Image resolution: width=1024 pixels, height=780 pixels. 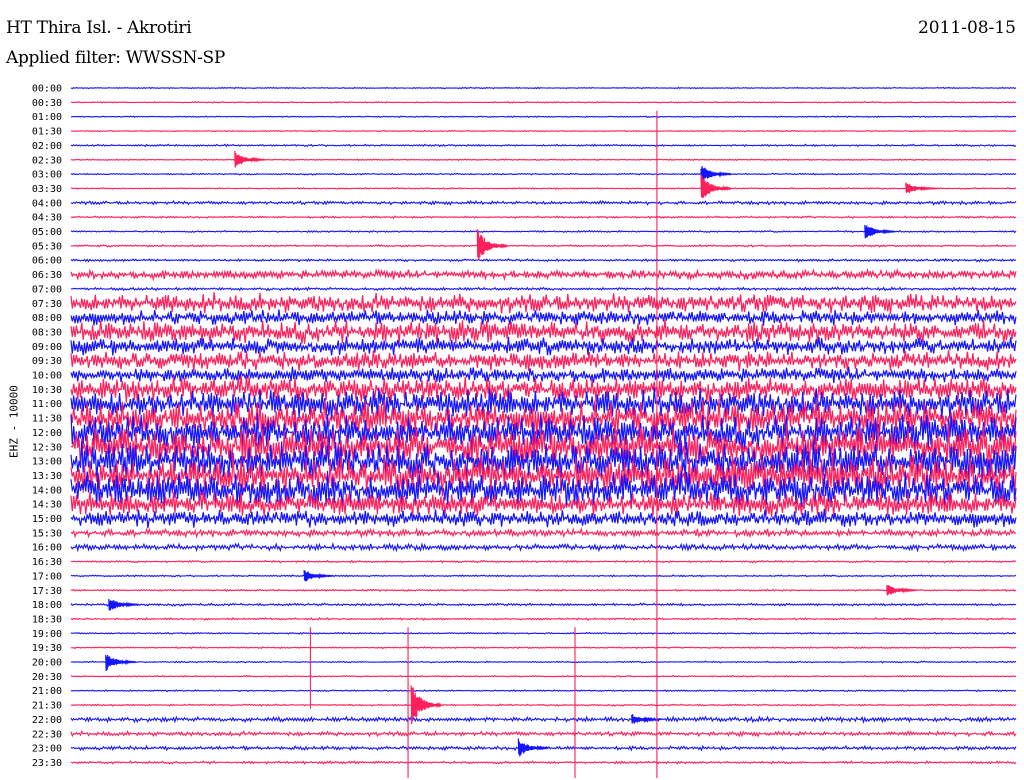 I want to click on trace-time-label: 18:00, so click(x=47, y=605).